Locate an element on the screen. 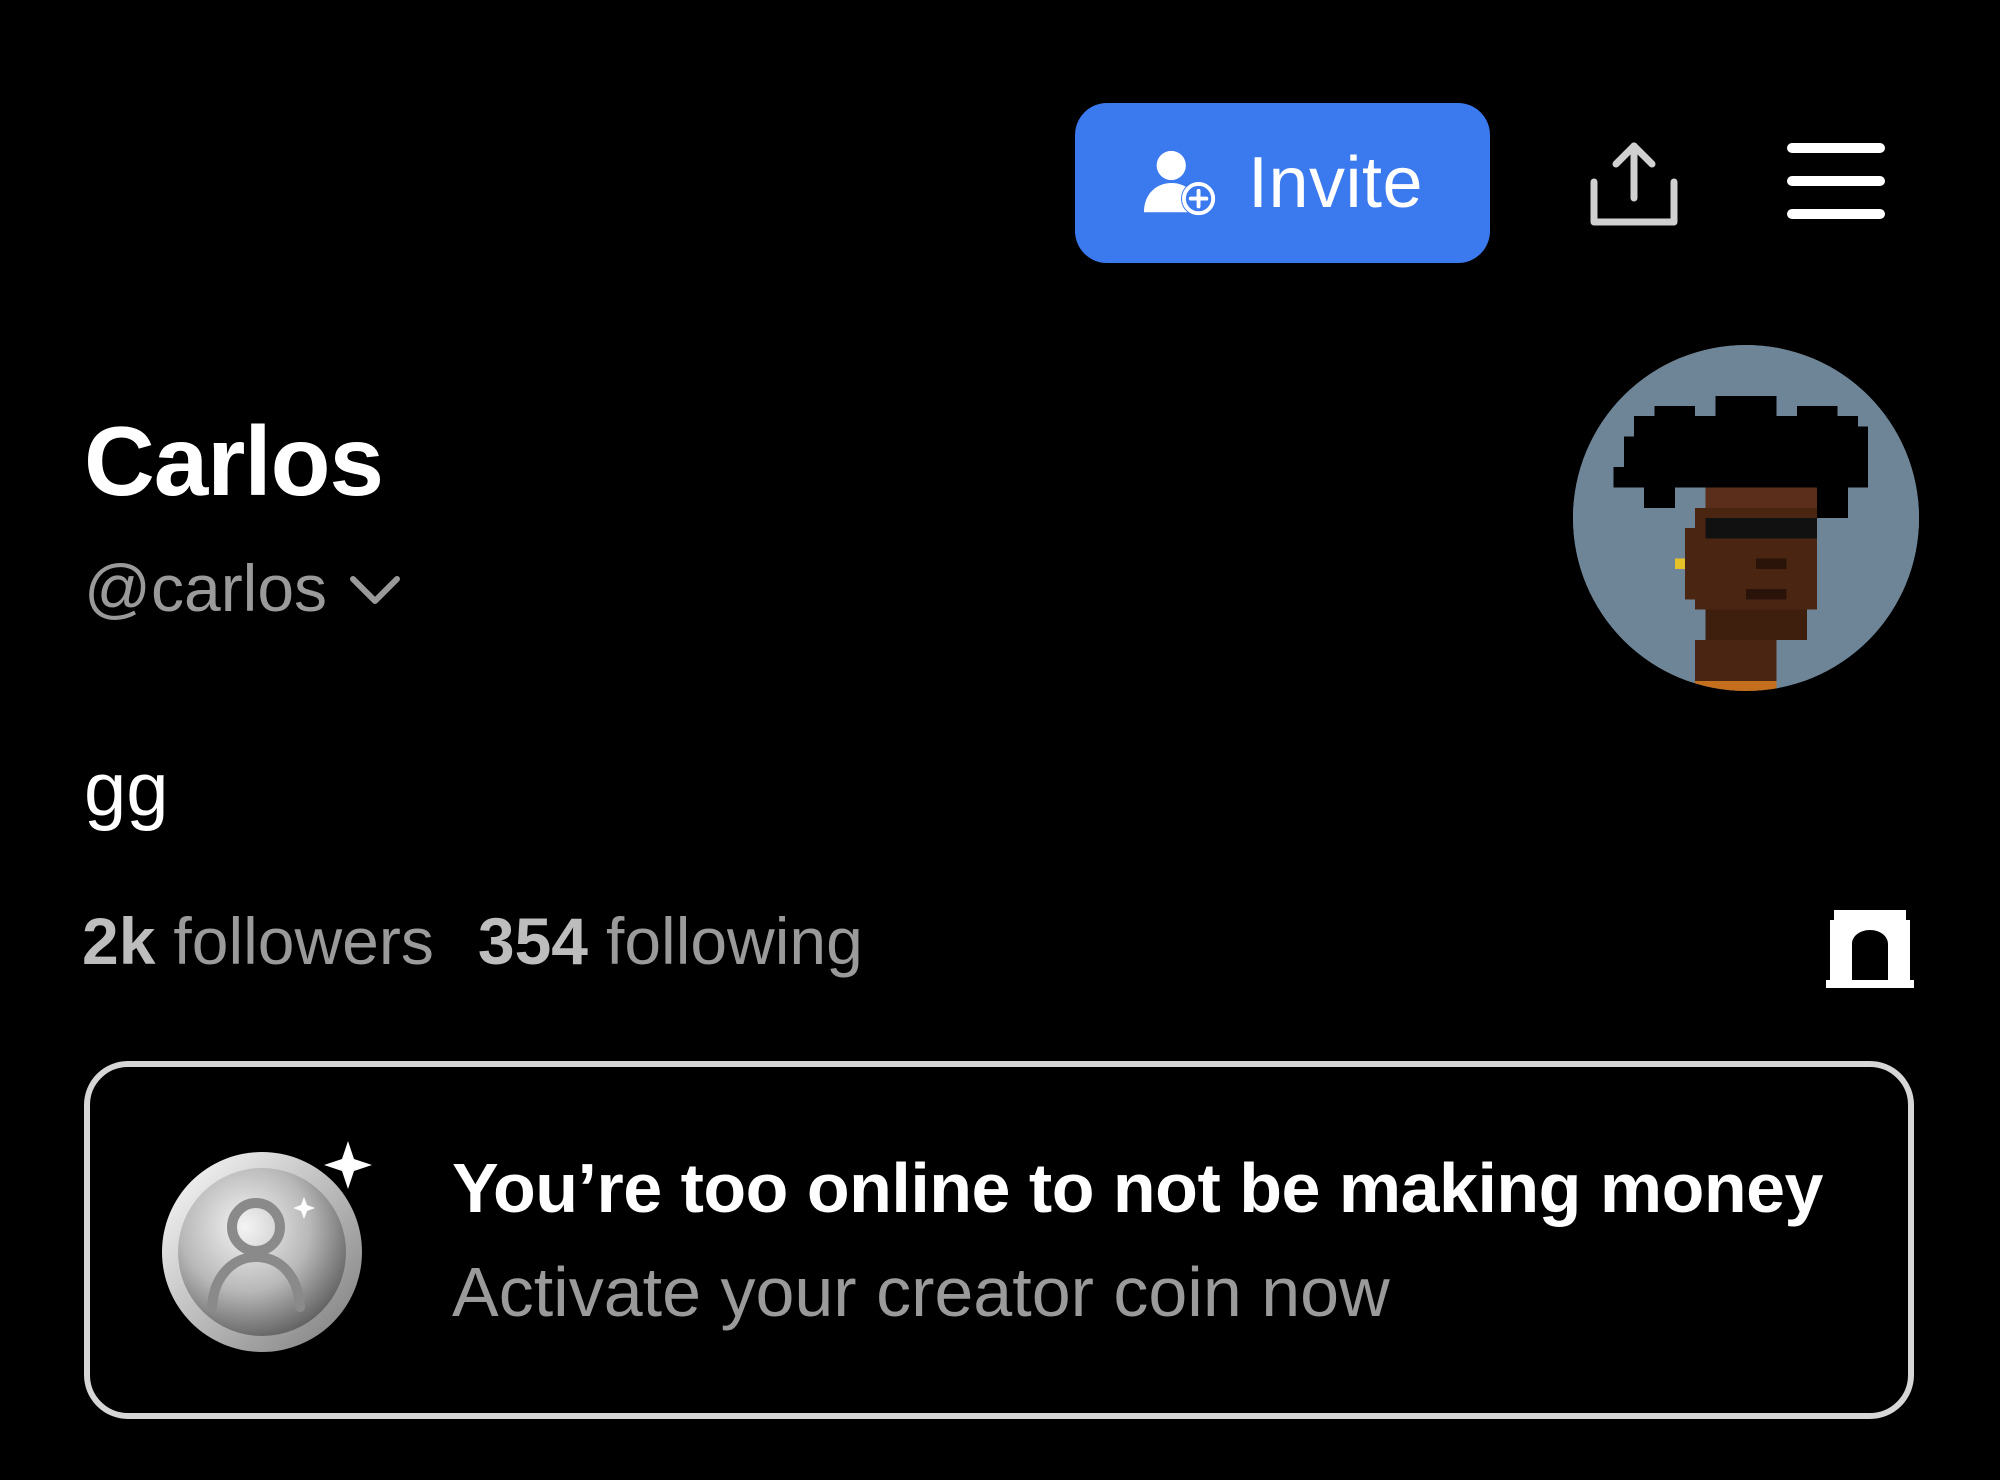  profile-bio: gg is located at coordinates (126, 789).